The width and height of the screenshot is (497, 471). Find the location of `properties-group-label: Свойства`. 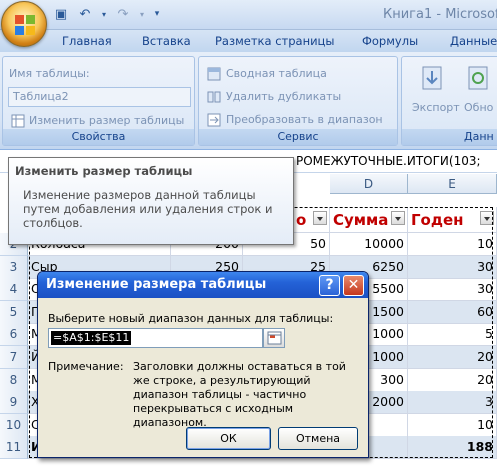

properties-group-label: Свойства is located at coordinates (98, 137).